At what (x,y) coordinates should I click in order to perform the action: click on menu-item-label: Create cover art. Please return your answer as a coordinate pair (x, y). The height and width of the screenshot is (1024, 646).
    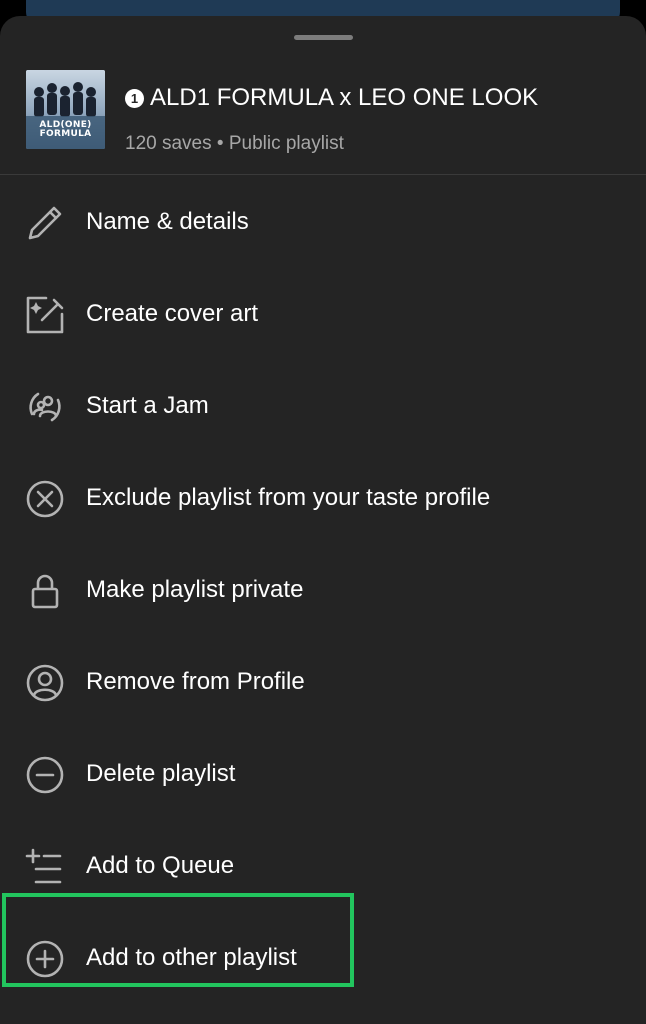
    Looking at the image, I should click on (172, 313).